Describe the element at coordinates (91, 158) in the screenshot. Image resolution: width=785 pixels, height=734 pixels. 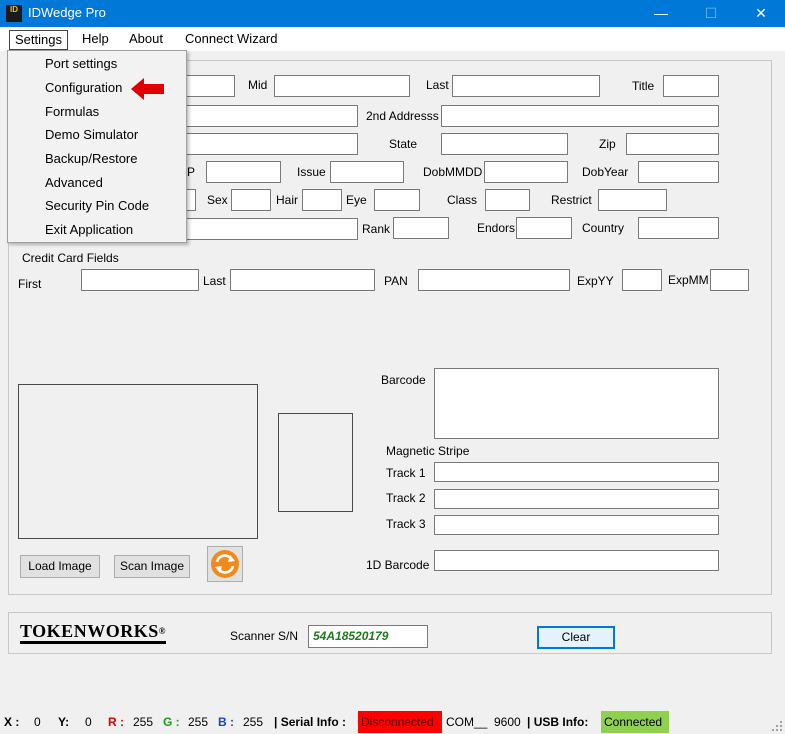
I see `menu-item-backup-restore: Backup/Restore` at that location.